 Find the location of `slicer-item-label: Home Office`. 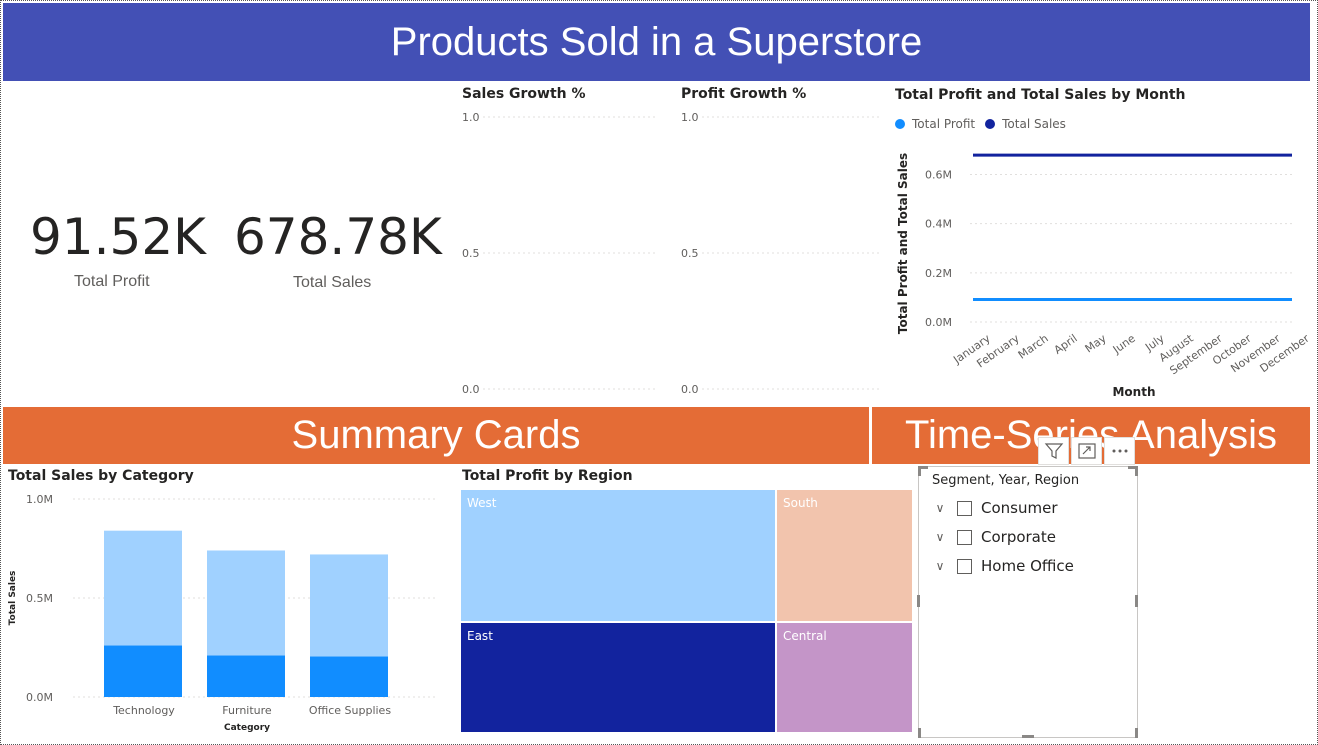

slicer-item-label: Home Office is located at coordinates (1027, 566).